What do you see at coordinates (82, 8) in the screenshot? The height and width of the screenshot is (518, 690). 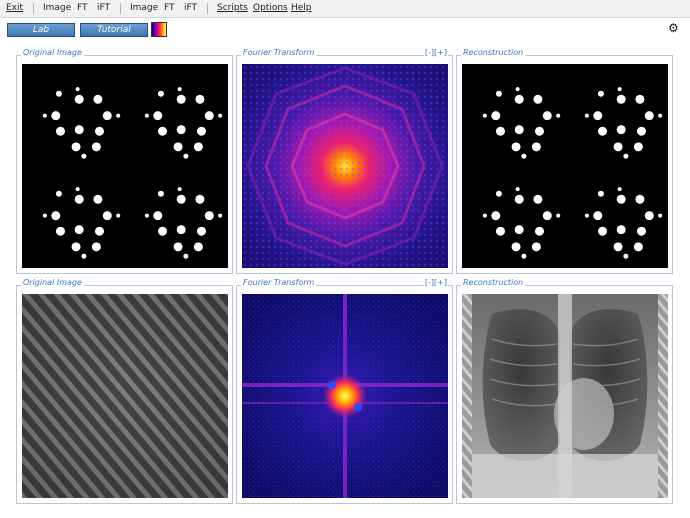 I see `menu-ft-1: FT` at bounding box center [82, 8].